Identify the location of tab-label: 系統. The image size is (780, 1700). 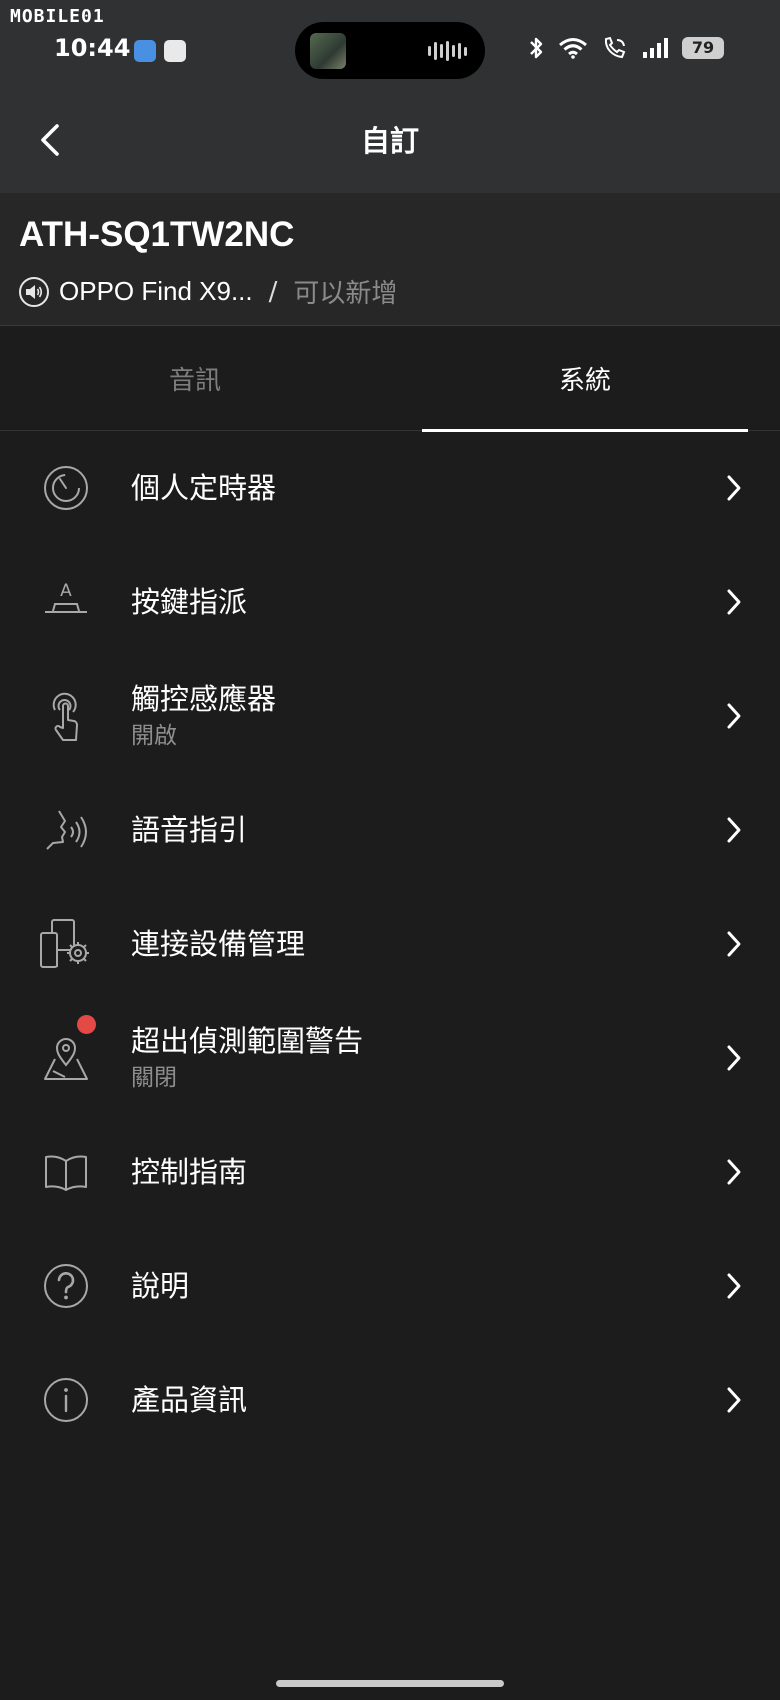
(584, 381).